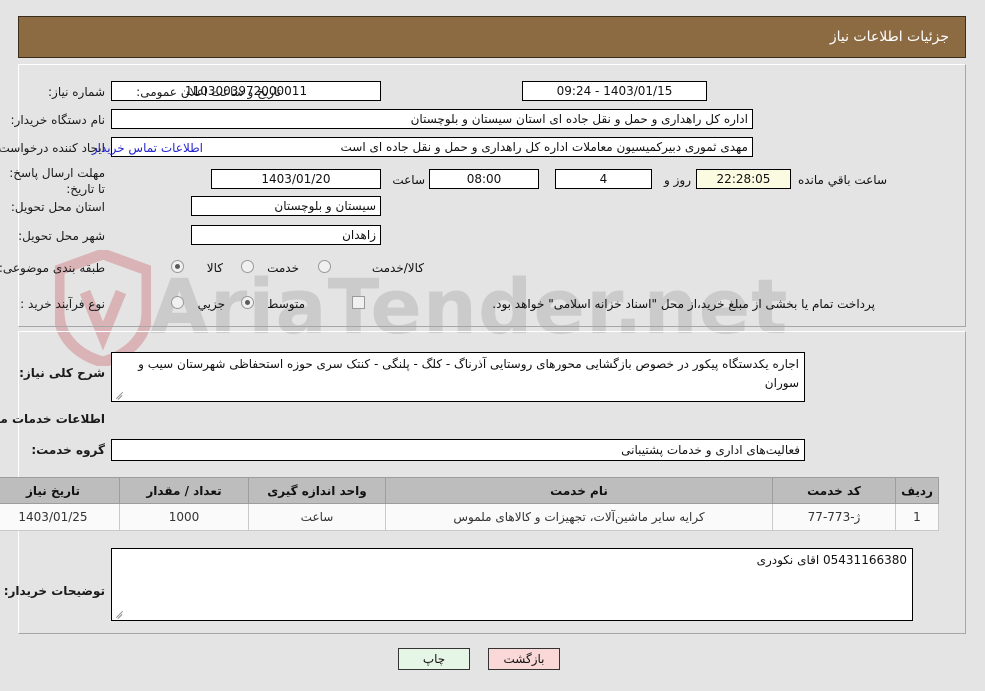  I want to click on need-number-label: شماره نیاز:, so click(76, 92).